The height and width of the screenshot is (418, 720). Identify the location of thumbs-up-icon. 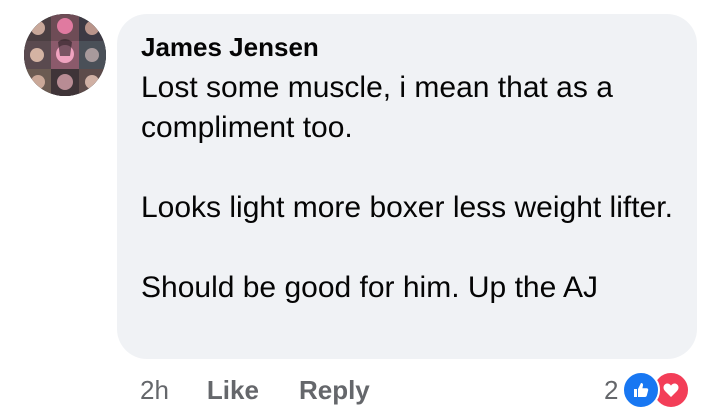
(641, 390).